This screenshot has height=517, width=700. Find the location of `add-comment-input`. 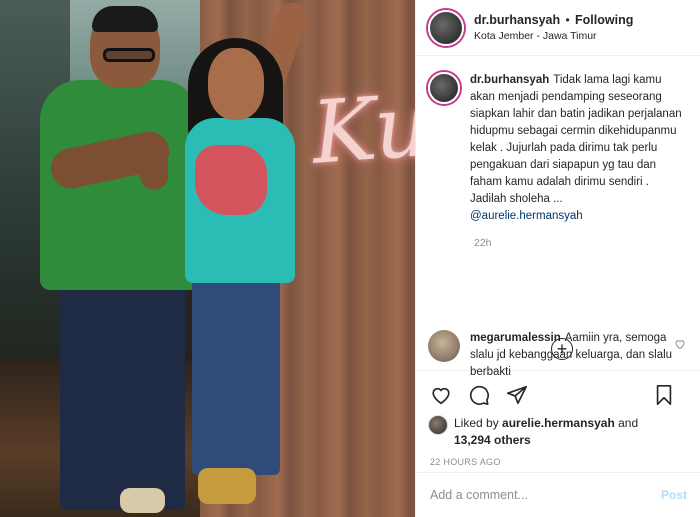

add-comment-input is located at coordinates (545, 495).